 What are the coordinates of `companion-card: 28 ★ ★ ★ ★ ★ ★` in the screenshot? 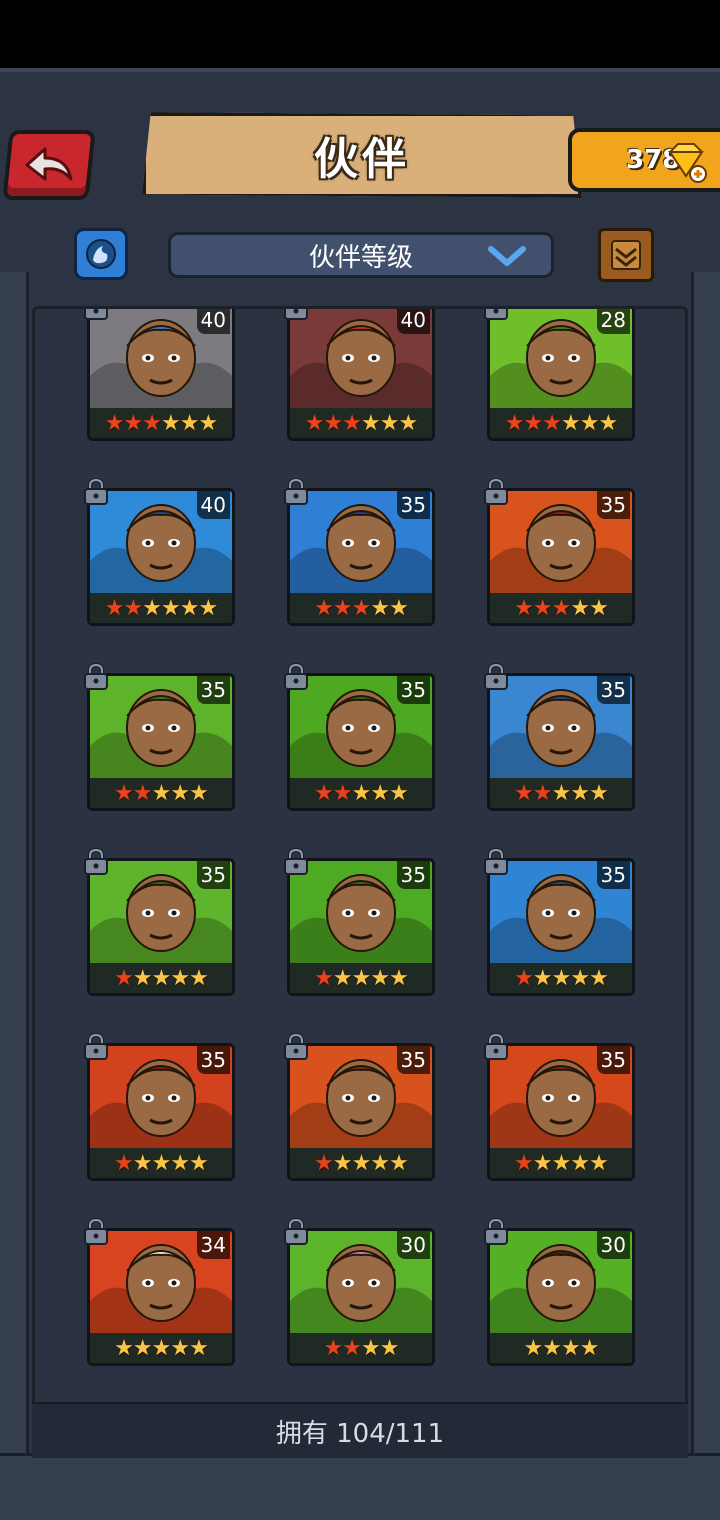 It's located at (561, 375).